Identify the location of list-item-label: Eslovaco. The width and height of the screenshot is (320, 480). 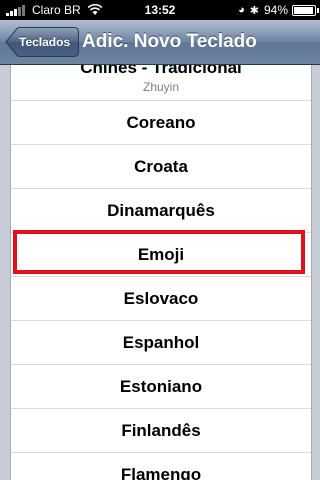
(161, 298).